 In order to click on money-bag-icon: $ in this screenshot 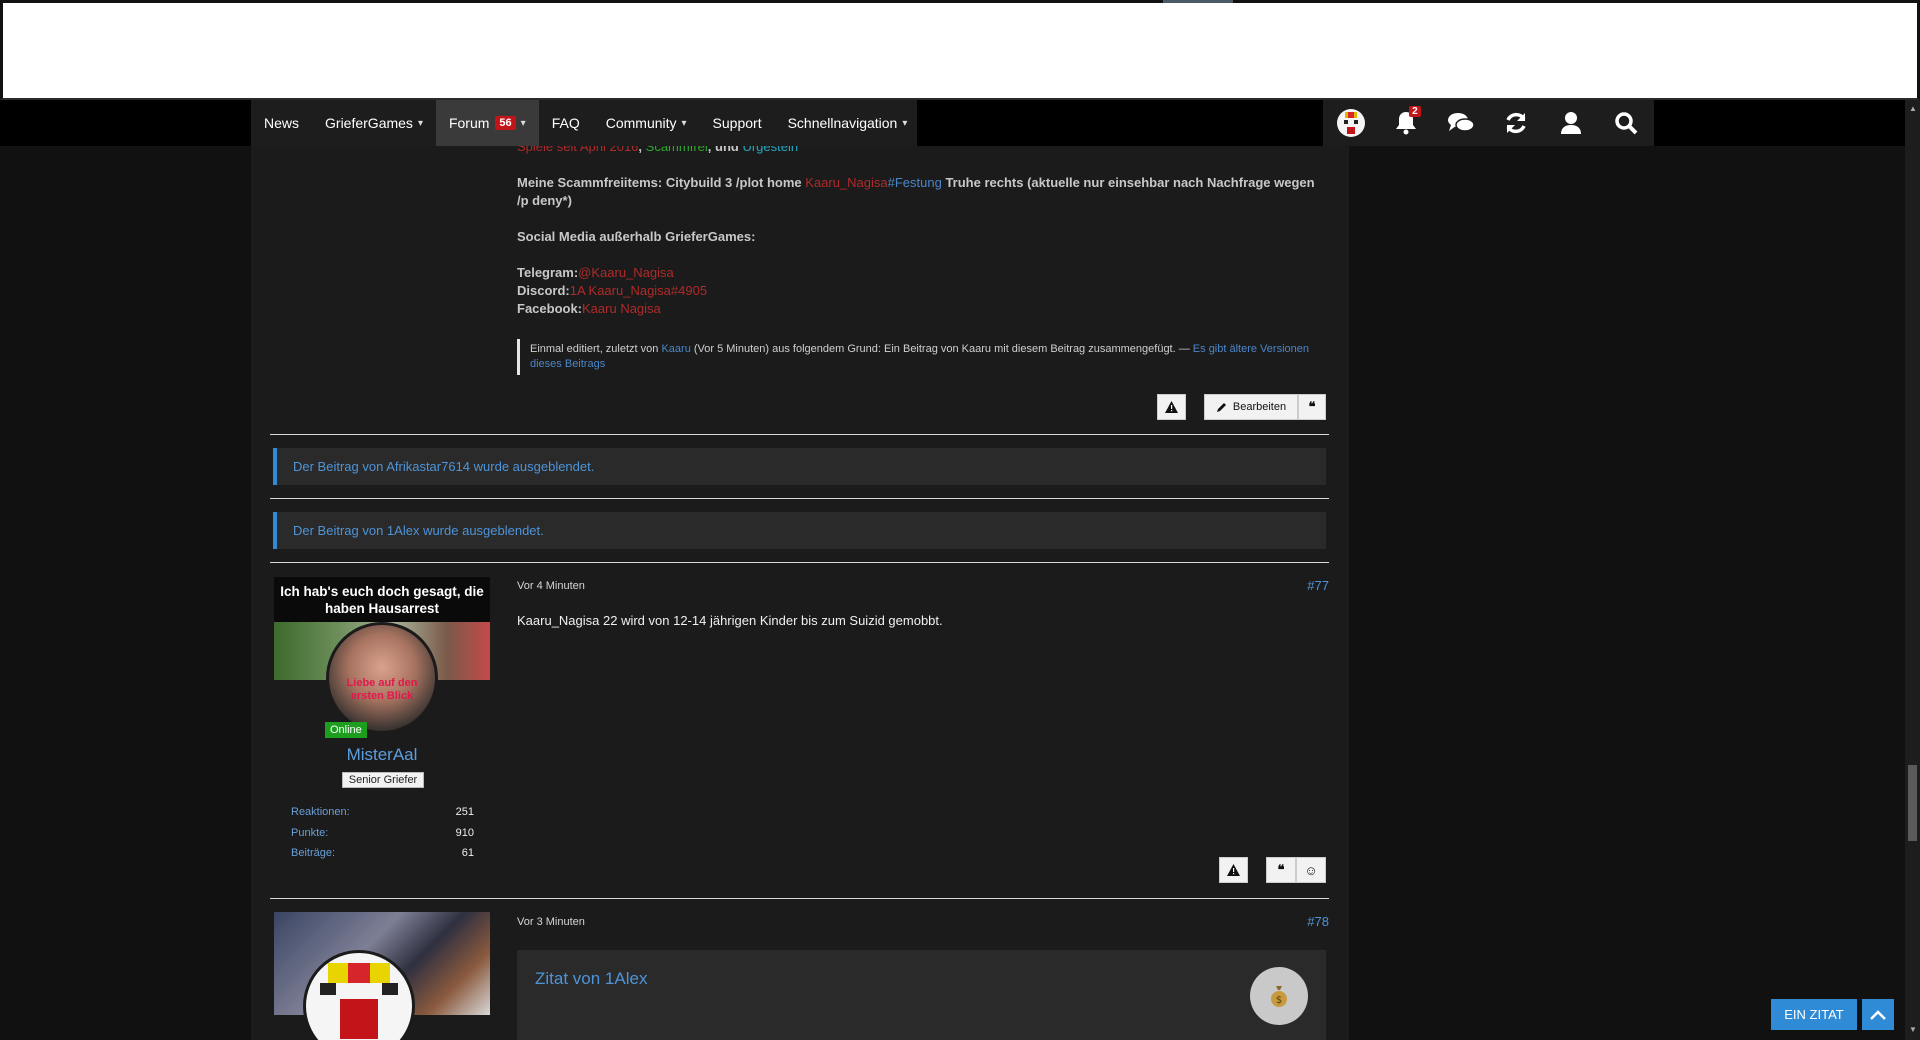, I will do `click(1279, 996)`.